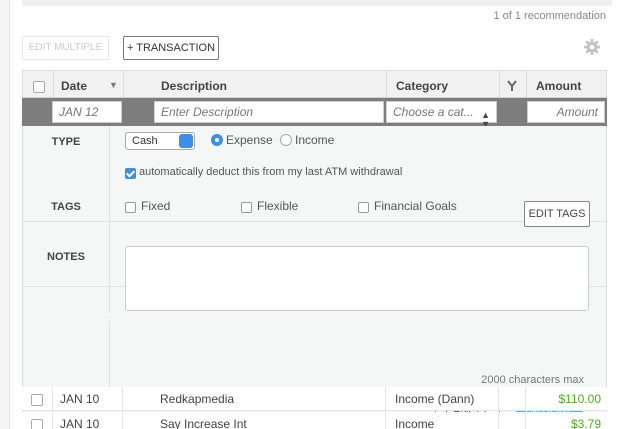  I want to click on income-label: Income, so click(315, 140).